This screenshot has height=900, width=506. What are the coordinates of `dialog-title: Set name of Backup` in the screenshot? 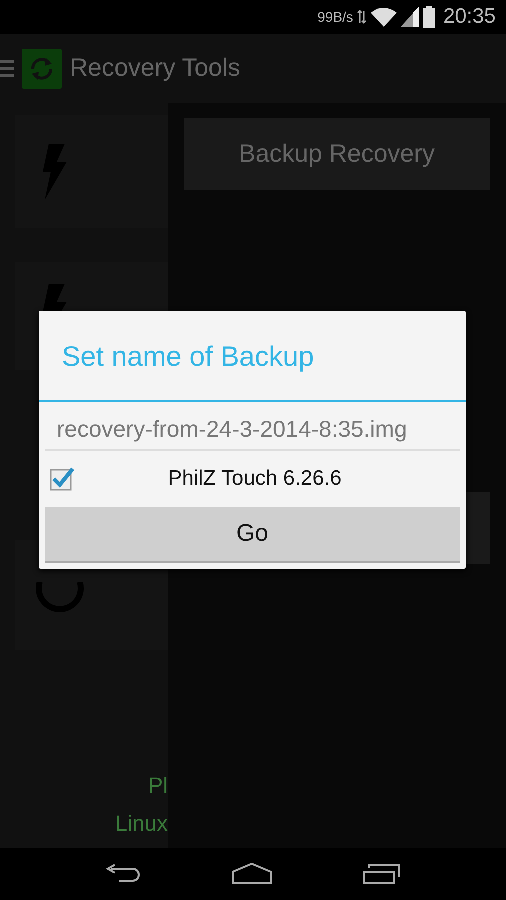 It's located at (252, 356).